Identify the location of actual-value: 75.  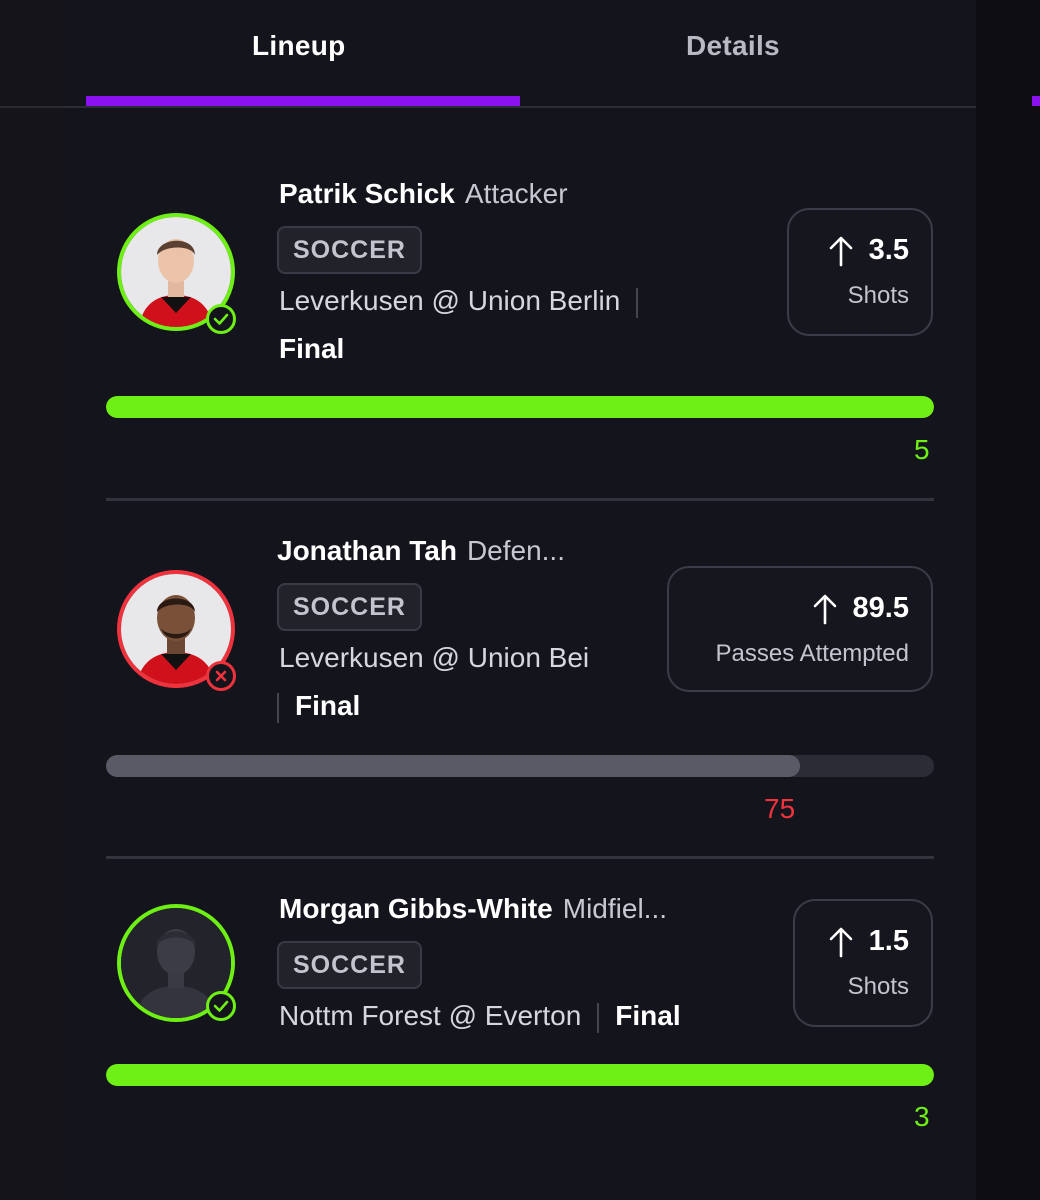
(780, 808).